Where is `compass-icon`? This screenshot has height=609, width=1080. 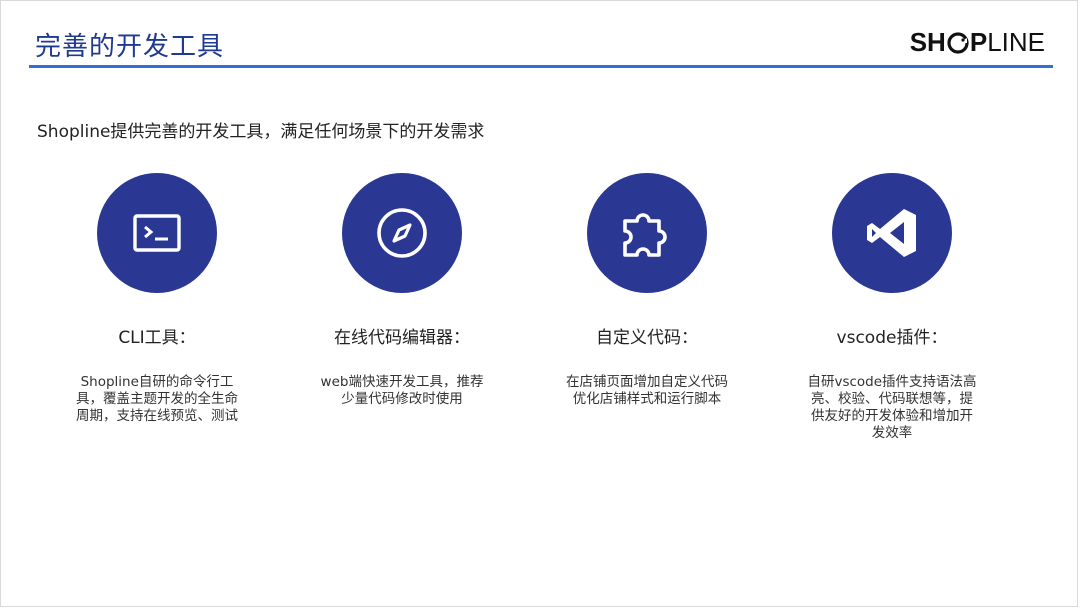
compass-icon is located at coordinates (402, 233).